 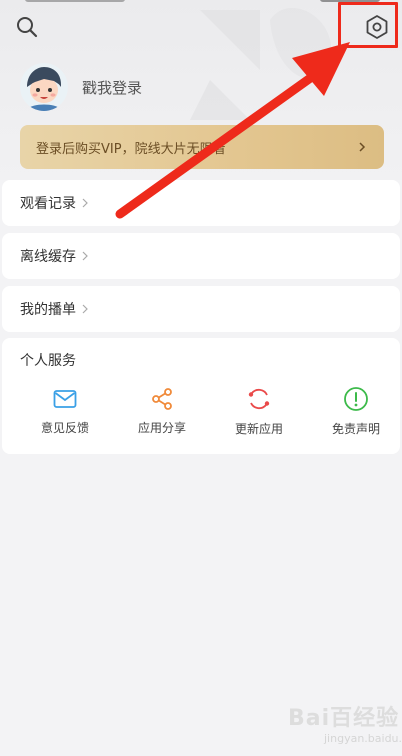 I want to click on login-prompt: 戳我登录, so click(x=112, y=87).